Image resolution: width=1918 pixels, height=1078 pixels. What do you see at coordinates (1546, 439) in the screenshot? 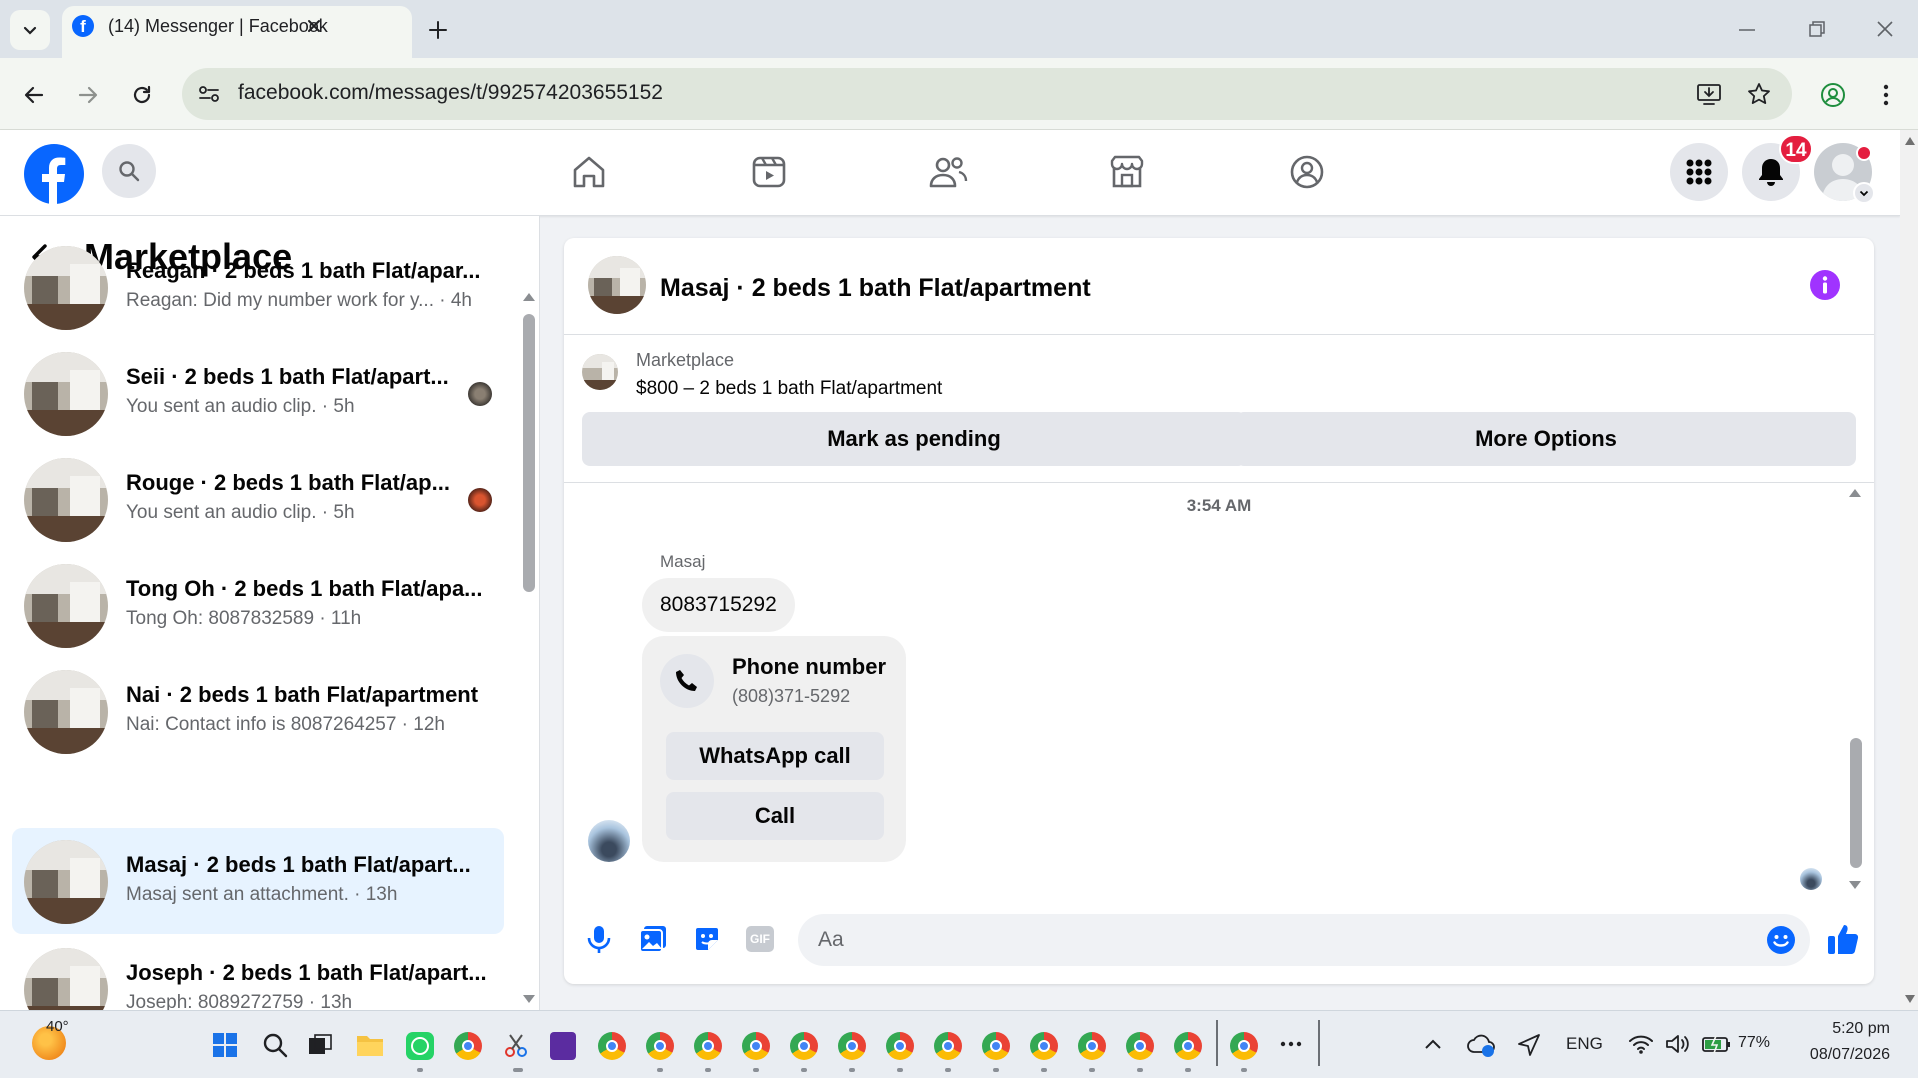
I see `more-options-button: More Options` at bounding box center [1546, 439].